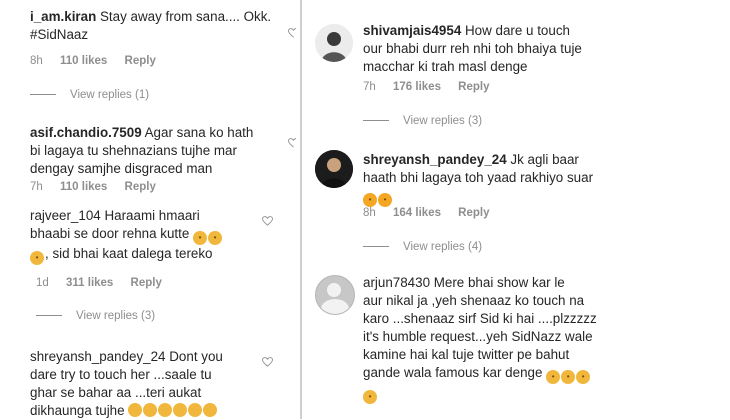 This screenshot has height=420, width=730. What do you see at coordinates (89, 283) in the screenshot?
I see `comment-likes: 311 likes` at bounding box center [89, 283].